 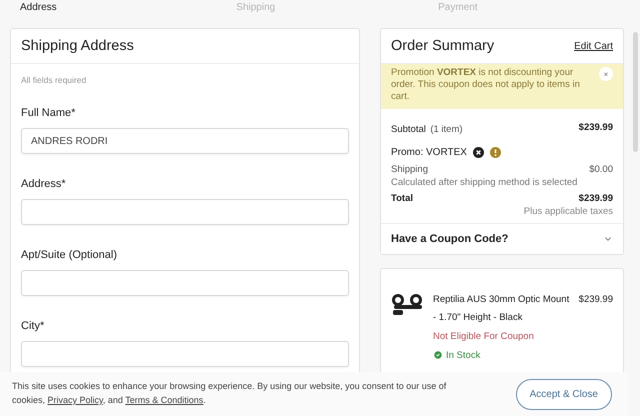 I want to click on product-price: $239.99, so click(x=595, y=299).